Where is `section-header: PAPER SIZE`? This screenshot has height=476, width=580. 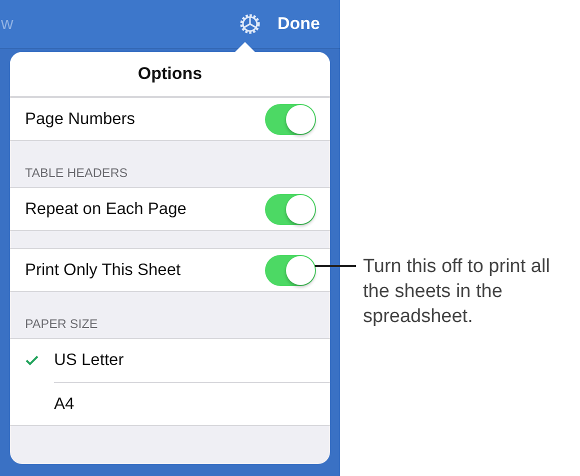 section-header: PAPER SIZE is located at coordinates (61, 324).